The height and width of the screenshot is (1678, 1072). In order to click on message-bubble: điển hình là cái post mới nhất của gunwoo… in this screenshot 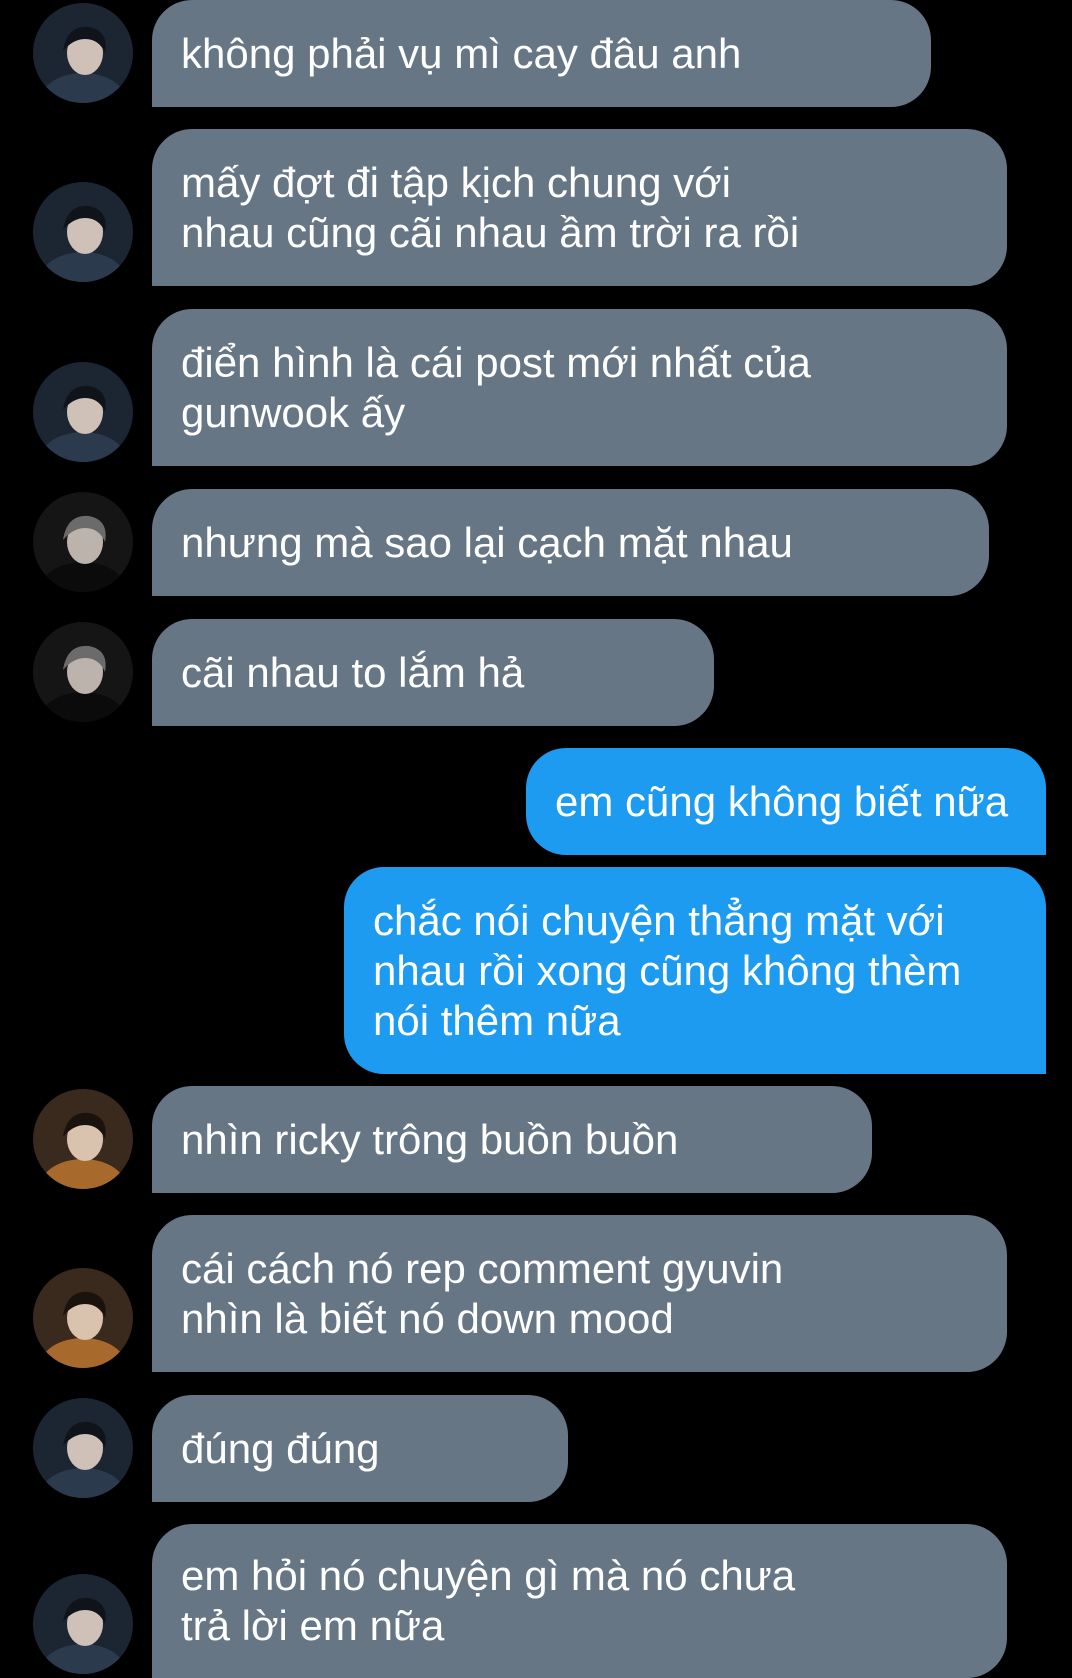, I will do `click(579, 387)`.